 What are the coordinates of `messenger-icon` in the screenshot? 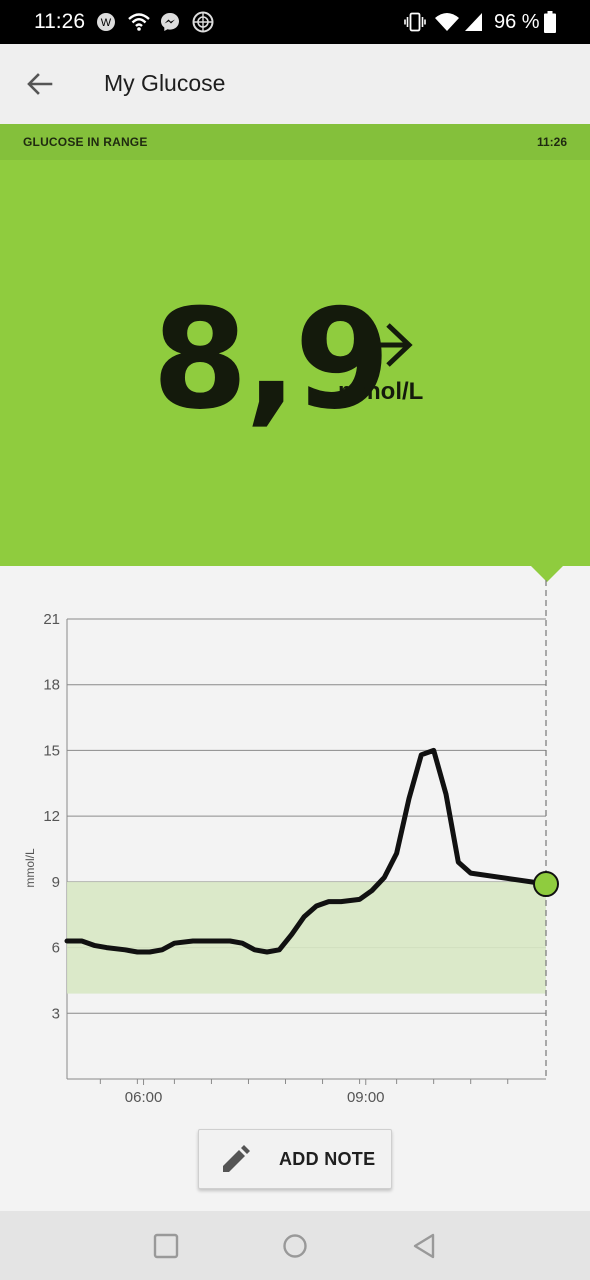 It's located at (170, 22).